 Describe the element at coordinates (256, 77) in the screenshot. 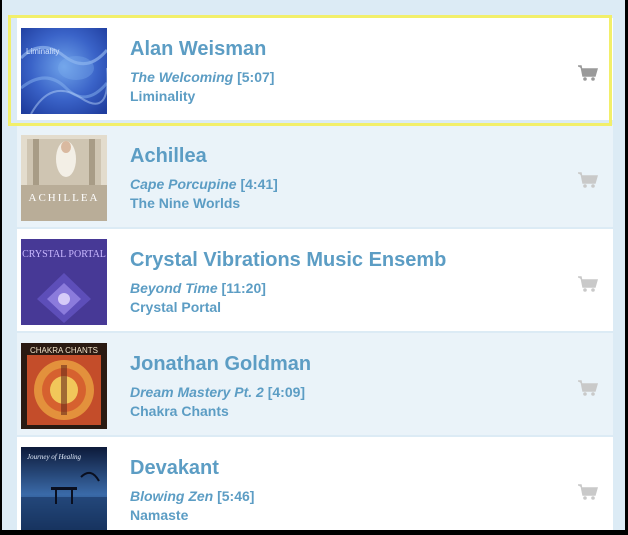

I see `track-duration: [5:07]` at that location.